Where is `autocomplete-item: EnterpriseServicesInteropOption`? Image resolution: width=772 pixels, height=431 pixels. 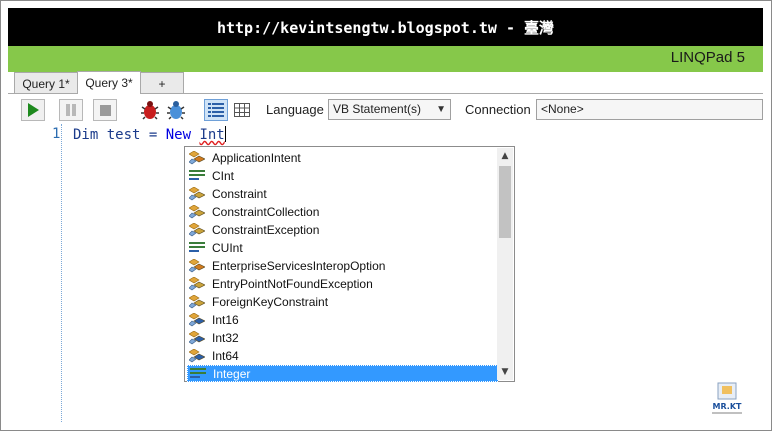
autocomplete-item: EnterpriseServicesInteropOption is located at coordinates (342, 265).